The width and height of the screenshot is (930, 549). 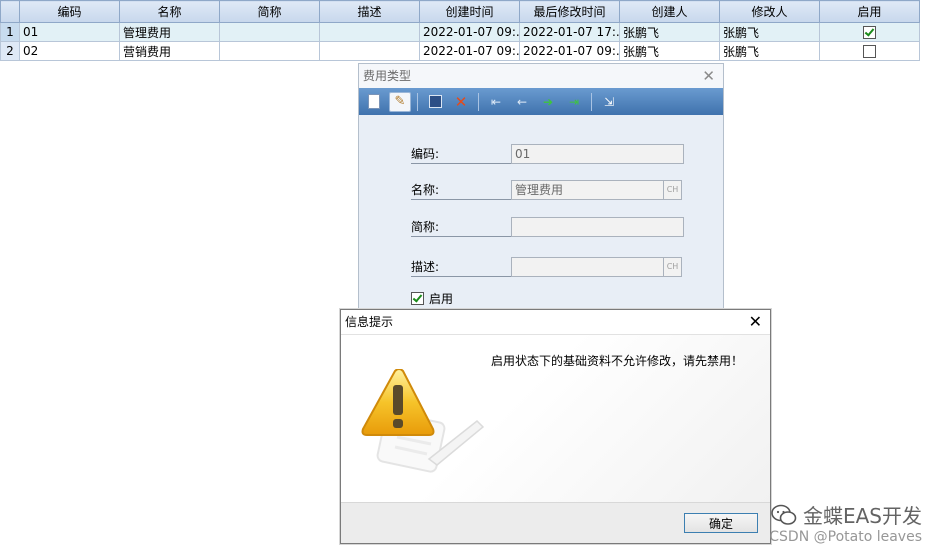 What do you see at coordinates (10, 32) in the screenshot?
I see `row-index: 1` at bounding box center [10, 32].